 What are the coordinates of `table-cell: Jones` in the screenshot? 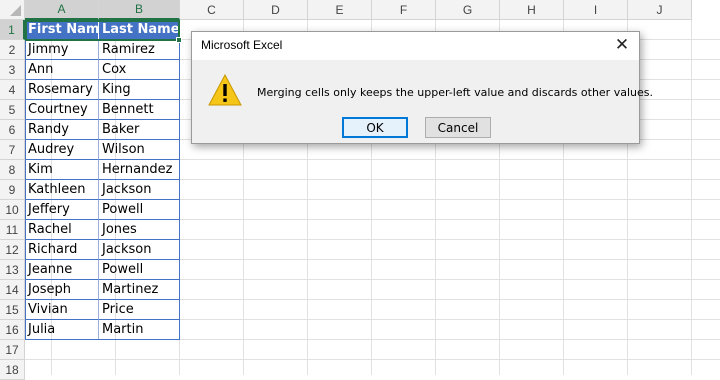 It's located at (139, 230).